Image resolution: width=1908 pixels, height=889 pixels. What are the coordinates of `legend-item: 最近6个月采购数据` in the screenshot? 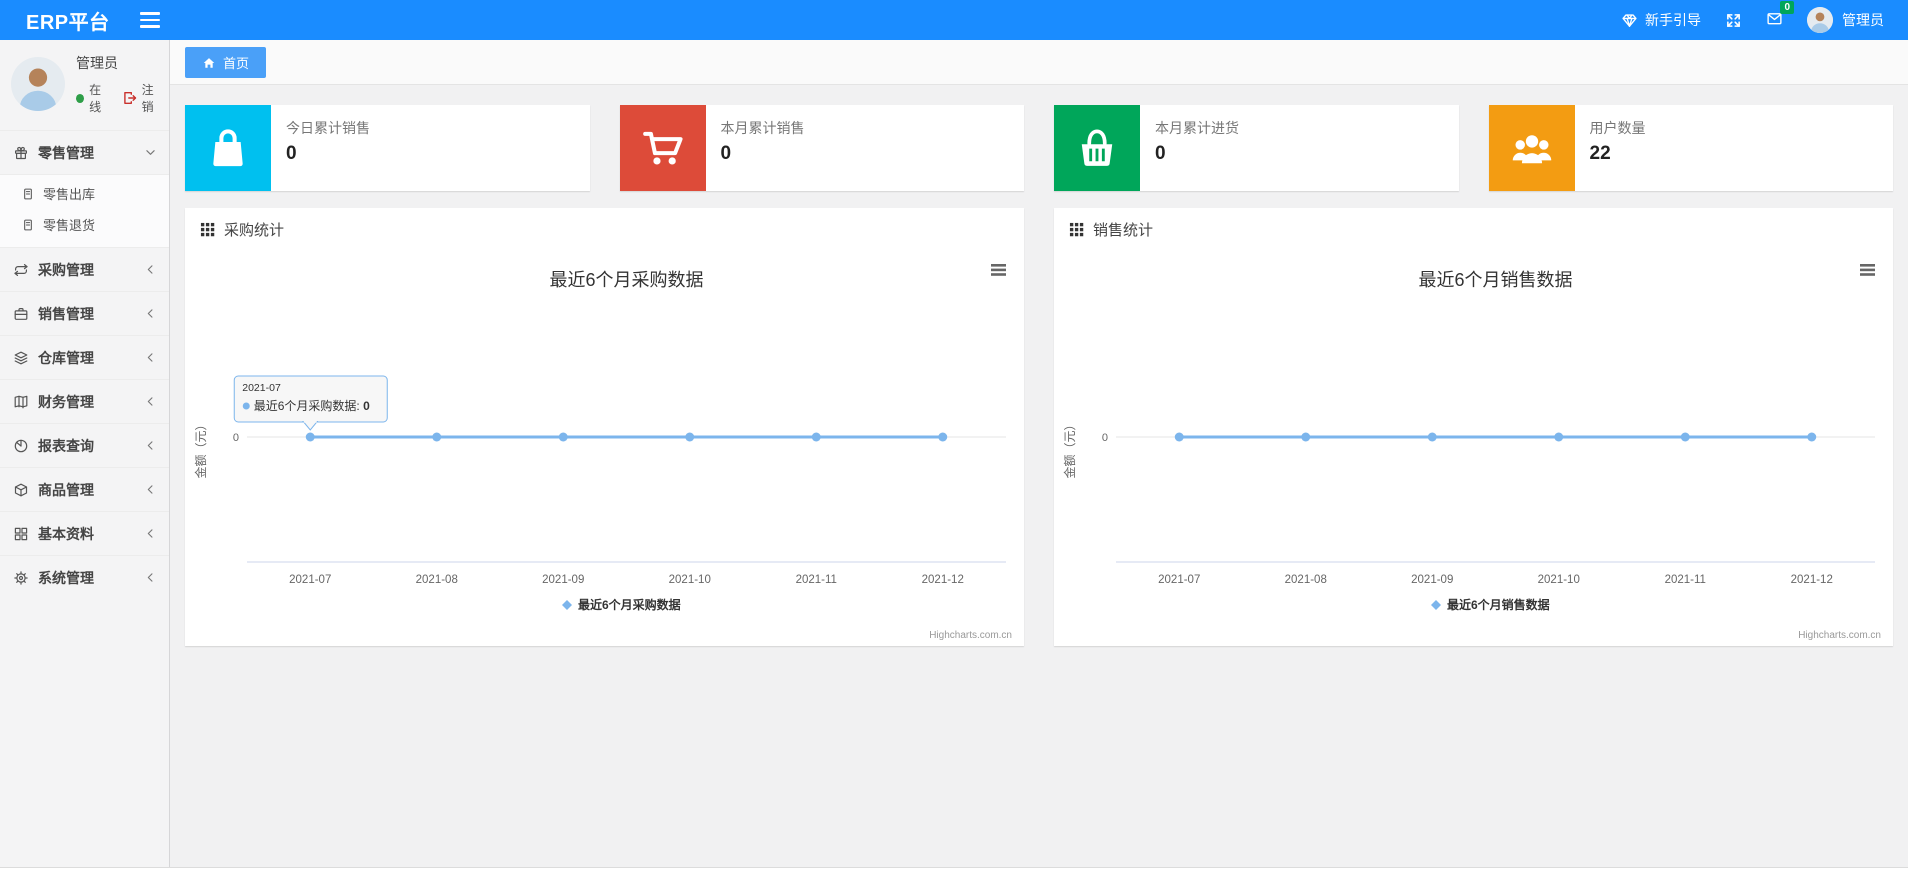 It's located at (621, 604).